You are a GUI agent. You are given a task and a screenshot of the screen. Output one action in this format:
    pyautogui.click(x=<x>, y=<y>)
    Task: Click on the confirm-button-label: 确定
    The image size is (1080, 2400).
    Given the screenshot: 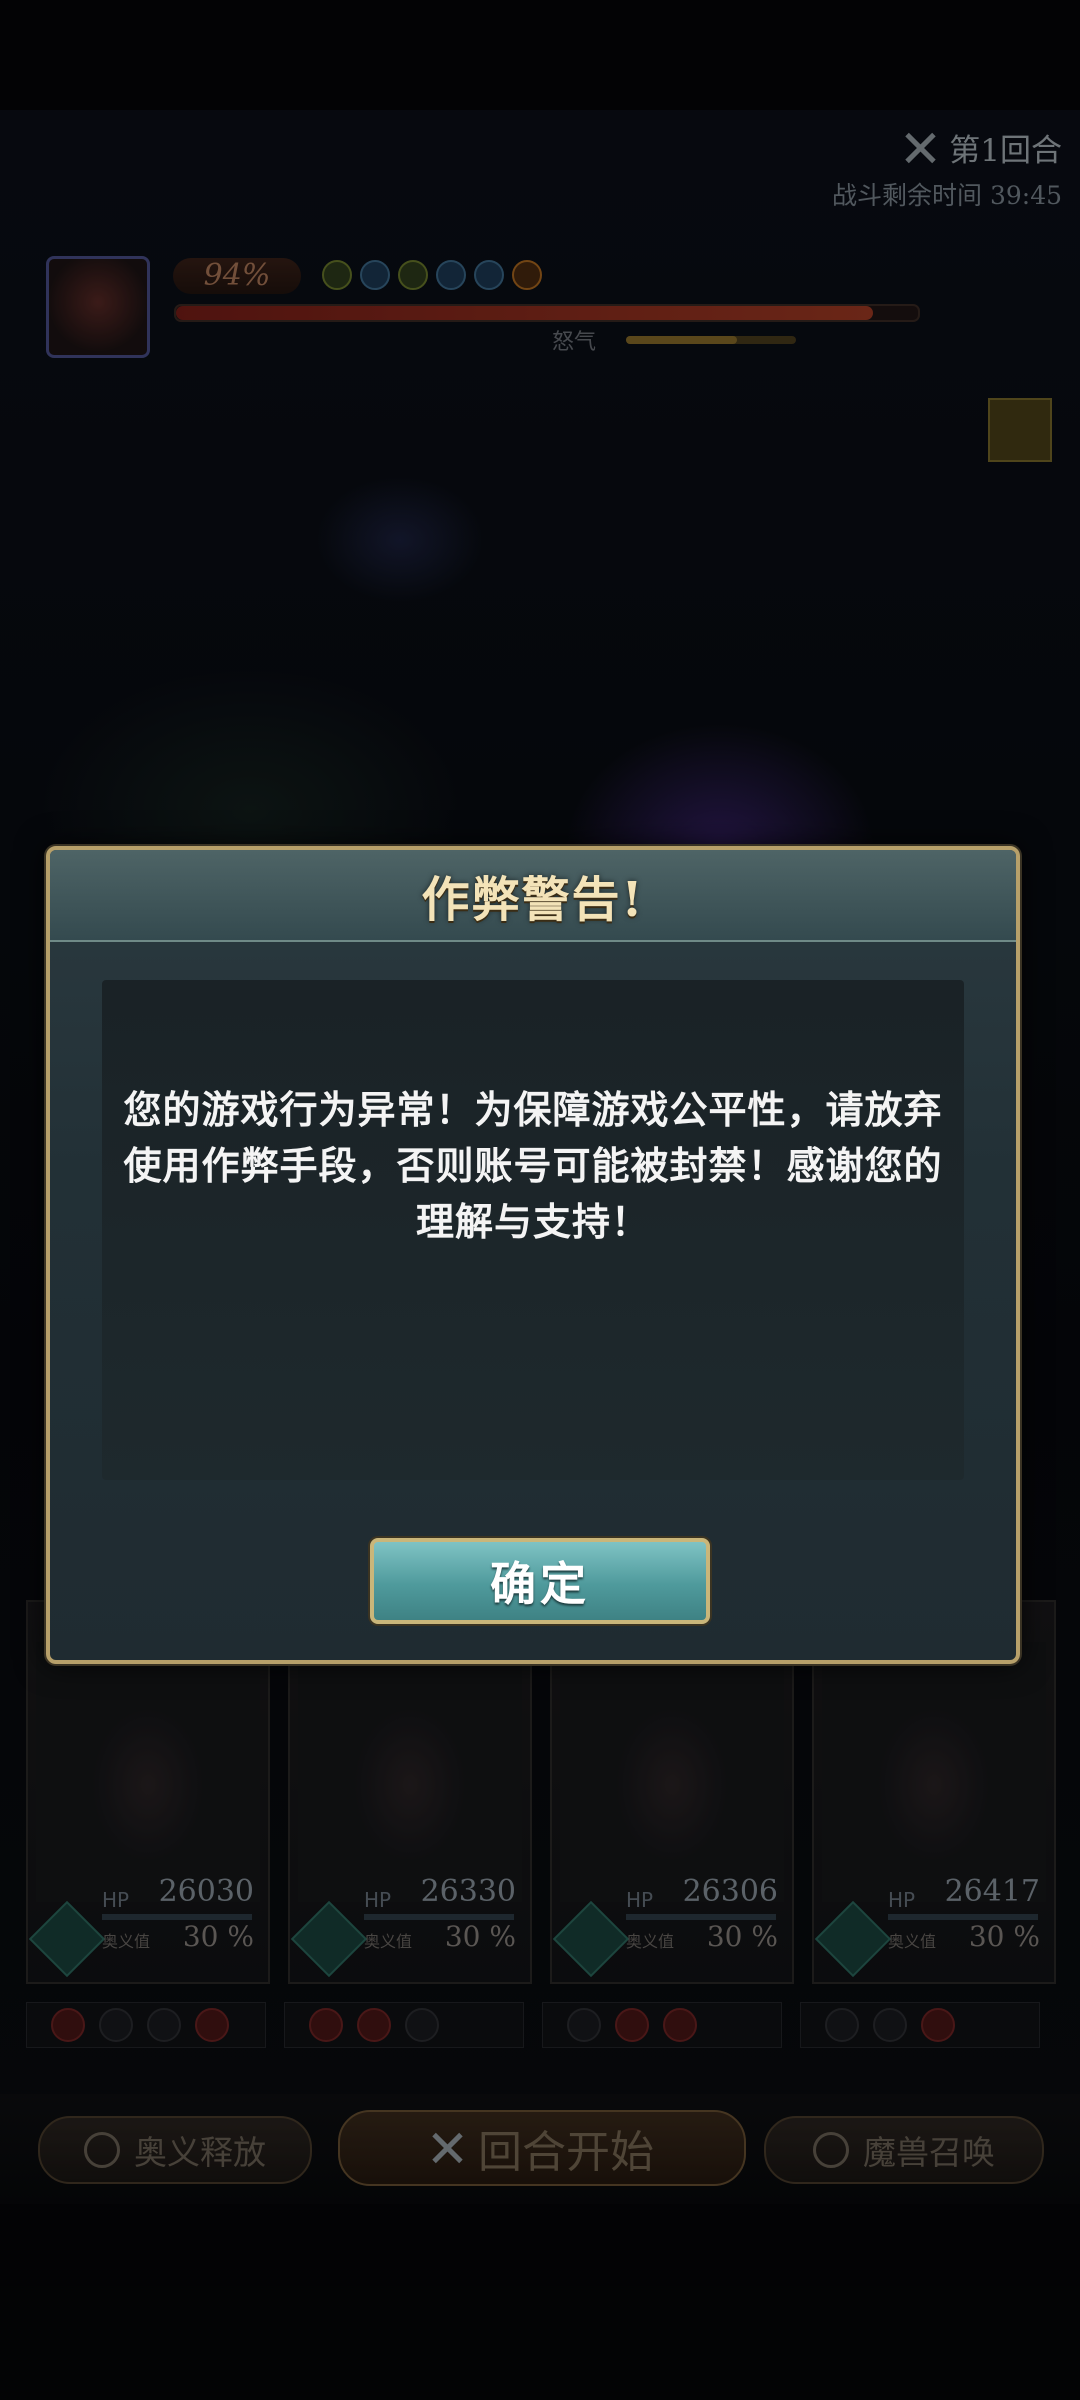 What is the action you would take?
    pyautogui.click(x=540, y=1584)
    